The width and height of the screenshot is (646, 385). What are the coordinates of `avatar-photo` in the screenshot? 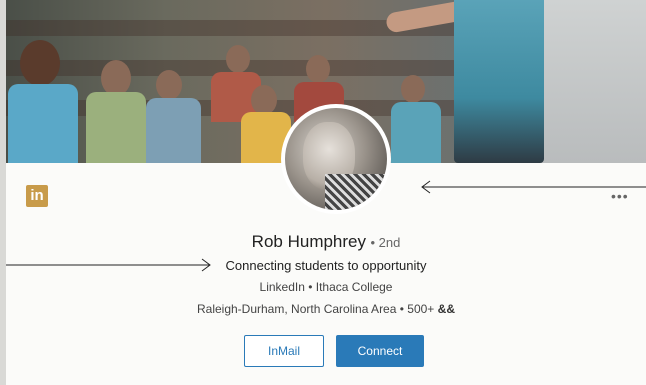 It's located at (336, 159).